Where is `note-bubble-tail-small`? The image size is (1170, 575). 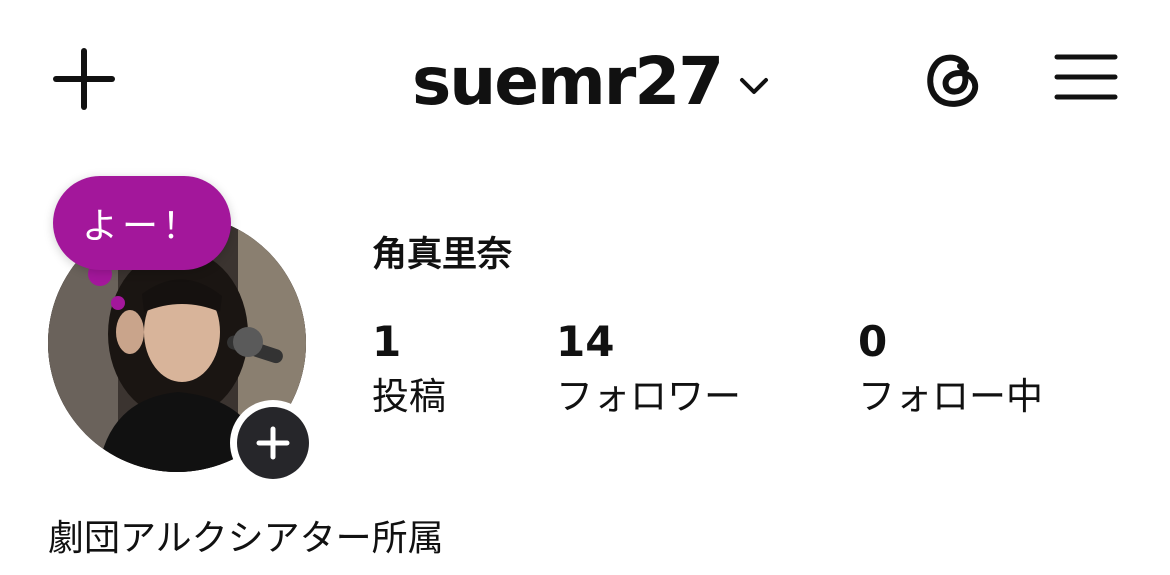 note-bubble-tail-small is located at coordinates (118, 303).